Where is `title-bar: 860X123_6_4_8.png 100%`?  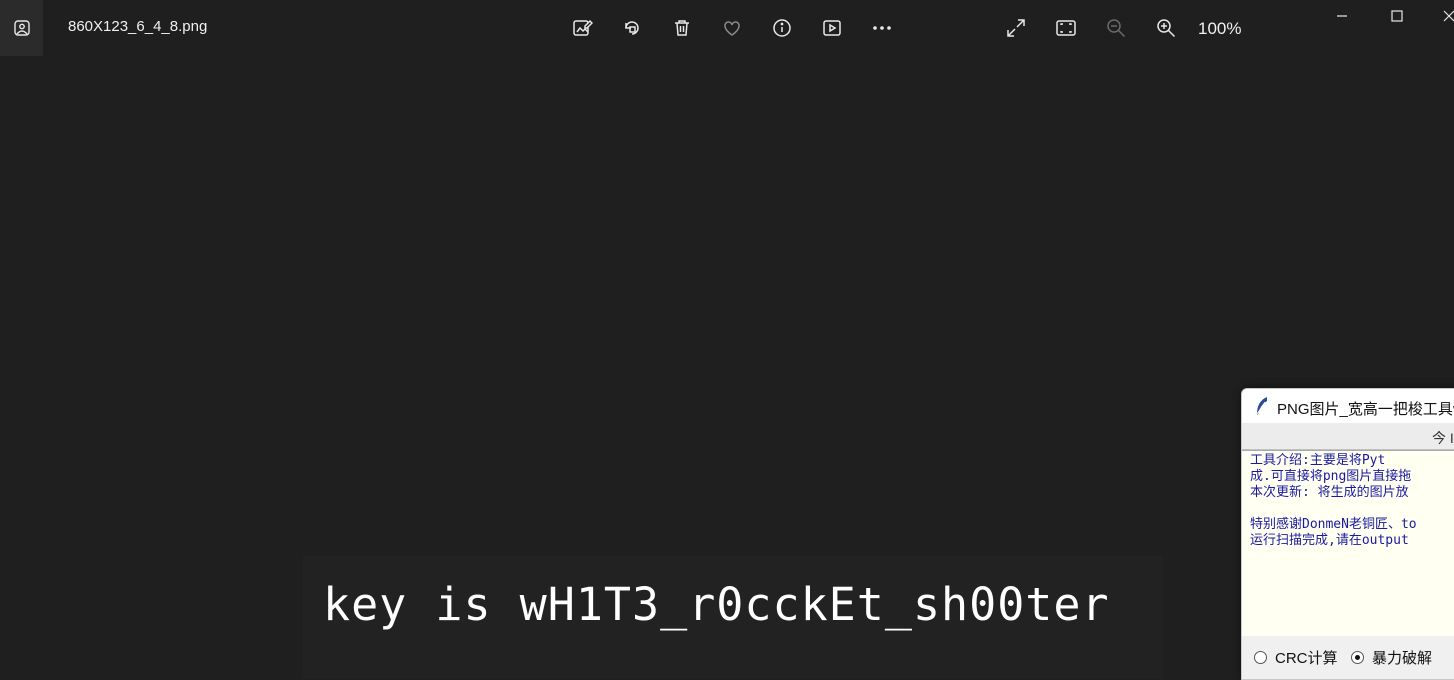
title-bar: 860X123_6_4_8.png 100% is located at coordinates (727, 28).